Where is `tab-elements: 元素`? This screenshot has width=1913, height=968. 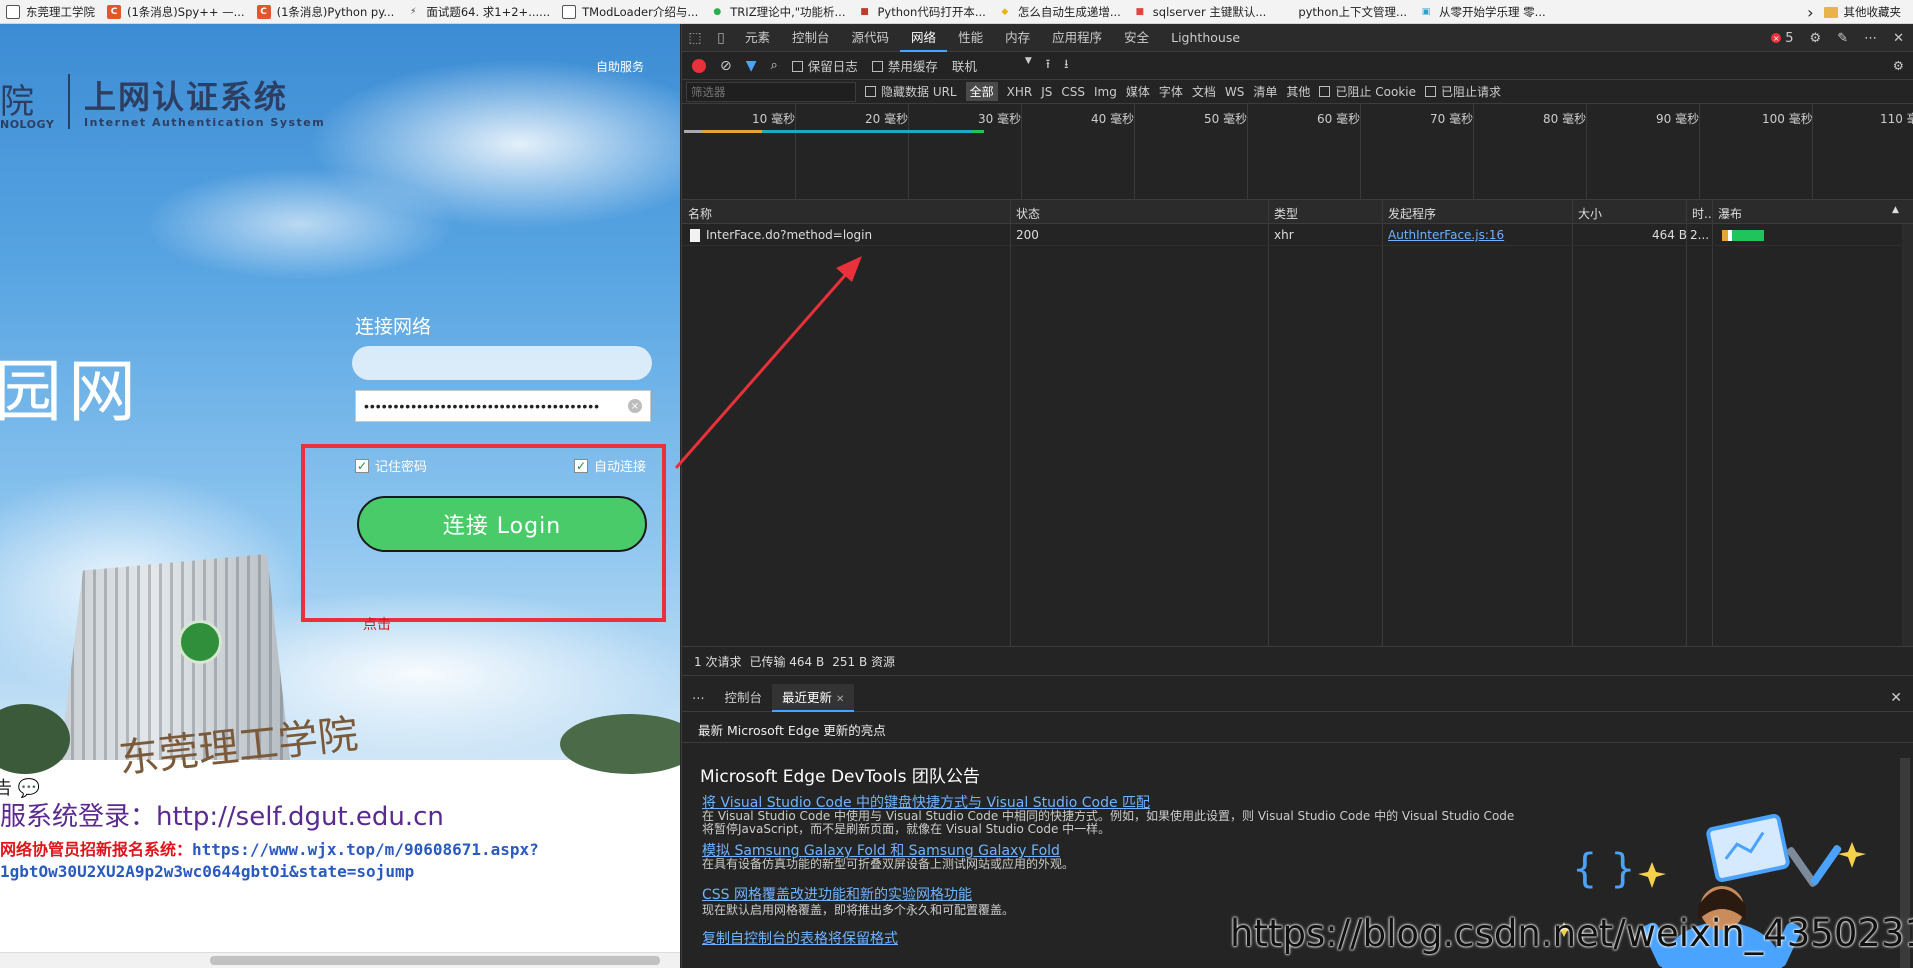 tab-elements: 元素 is located at coordinates (757, 38).